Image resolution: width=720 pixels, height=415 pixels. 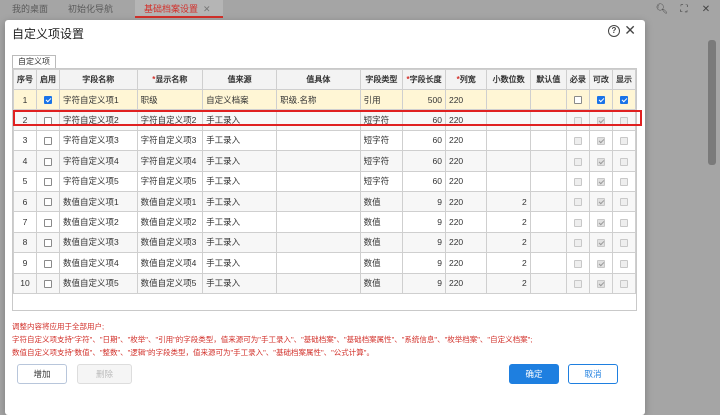 I want to click on cell-display-name: 数值自定义项5, so click(x=170, y=283).